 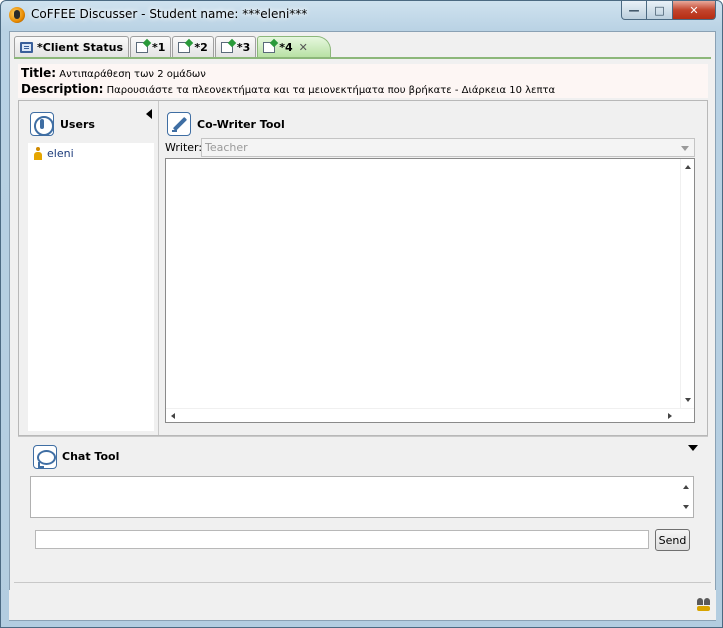 What do you see at coordinates (303, 47) in the screenshot?
I see `tab-close-icon: ✕` at bounding box center [303, 47].